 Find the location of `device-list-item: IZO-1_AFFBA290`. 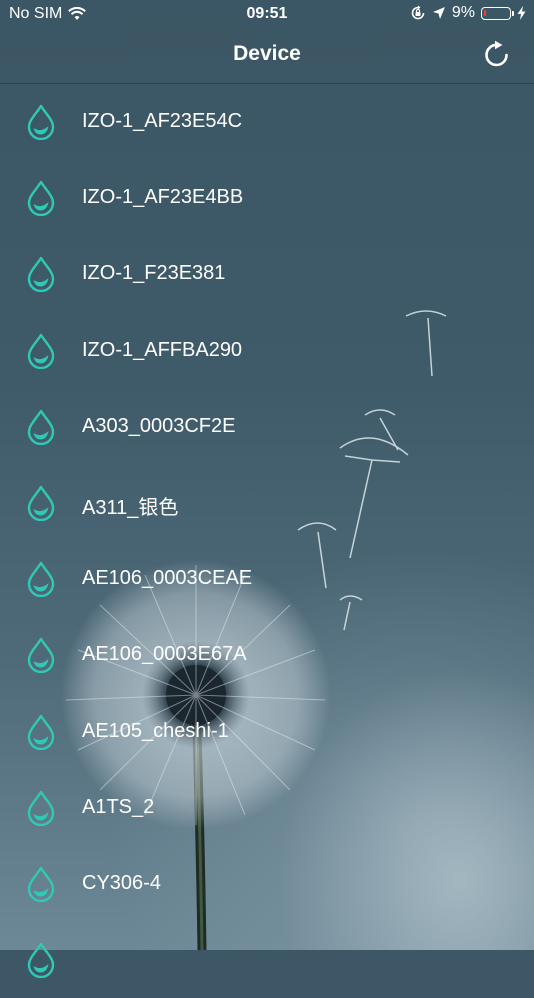

device-list-item: IZO-1_AFFBA290 is located at coordinates (267, 351).